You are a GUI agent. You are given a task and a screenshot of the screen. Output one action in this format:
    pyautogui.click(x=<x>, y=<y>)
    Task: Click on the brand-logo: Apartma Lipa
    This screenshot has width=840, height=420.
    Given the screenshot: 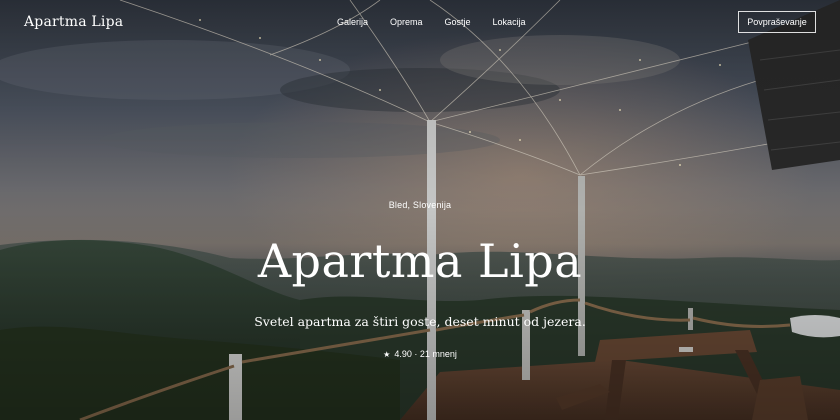 What is the action you would take?
    pyautogui.click(x=73, y=22)
    